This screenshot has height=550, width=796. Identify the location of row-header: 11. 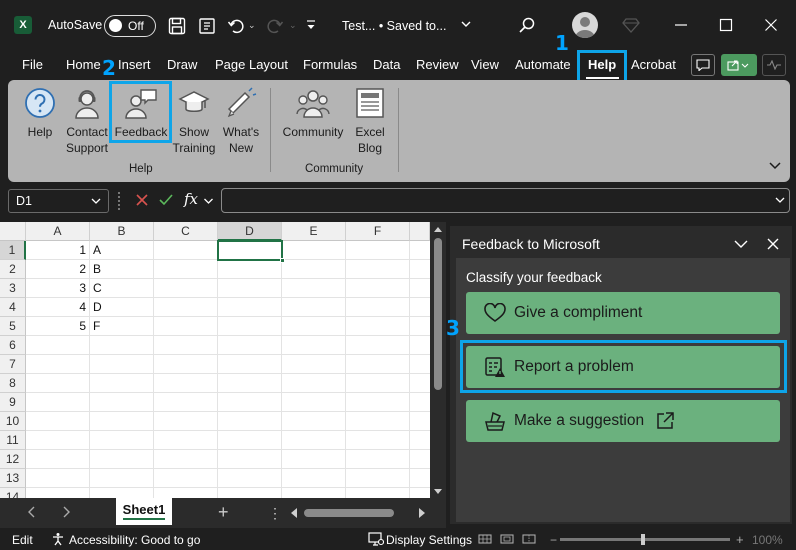
(13, 440).